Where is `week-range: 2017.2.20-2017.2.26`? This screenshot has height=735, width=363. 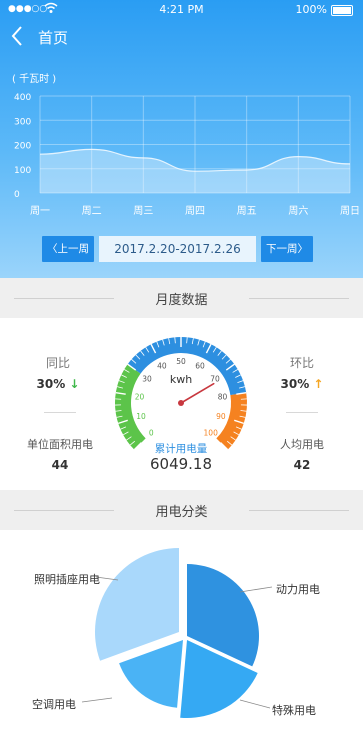
week-range: 2017.2.20-2017.2.26 is located at coordinates (177, 249).